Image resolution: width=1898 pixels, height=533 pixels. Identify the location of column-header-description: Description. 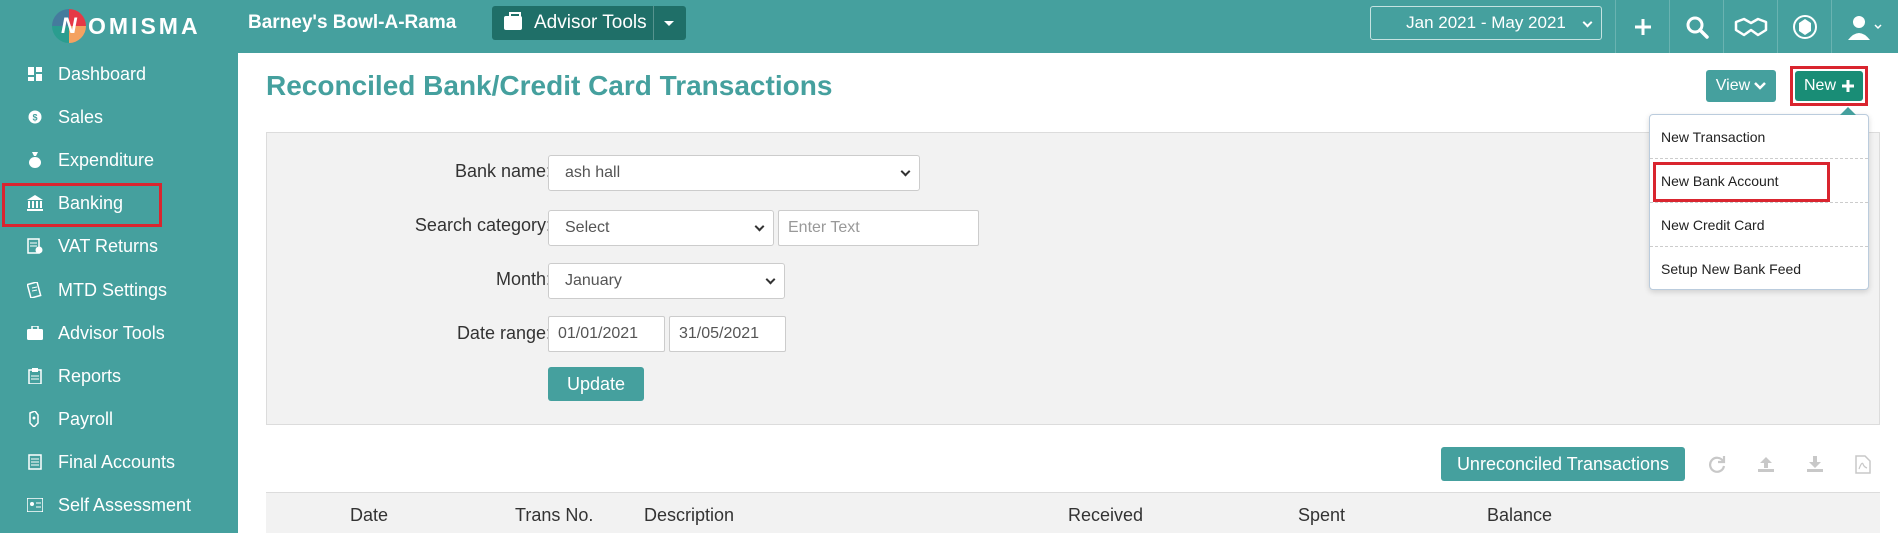
(689, 515).